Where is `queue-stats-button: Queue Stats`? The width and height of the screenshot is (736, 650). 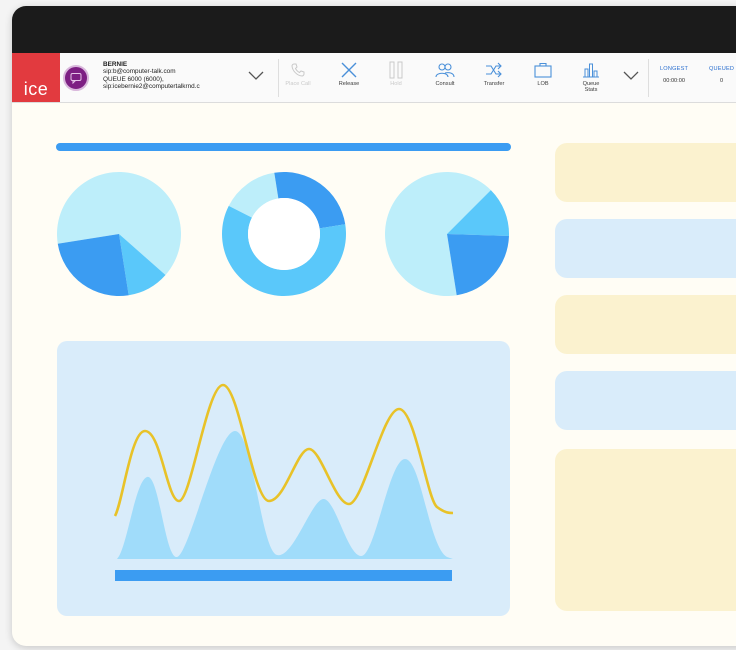
queue-stats-button: Queue Stats is located at coordinates (591, 79).